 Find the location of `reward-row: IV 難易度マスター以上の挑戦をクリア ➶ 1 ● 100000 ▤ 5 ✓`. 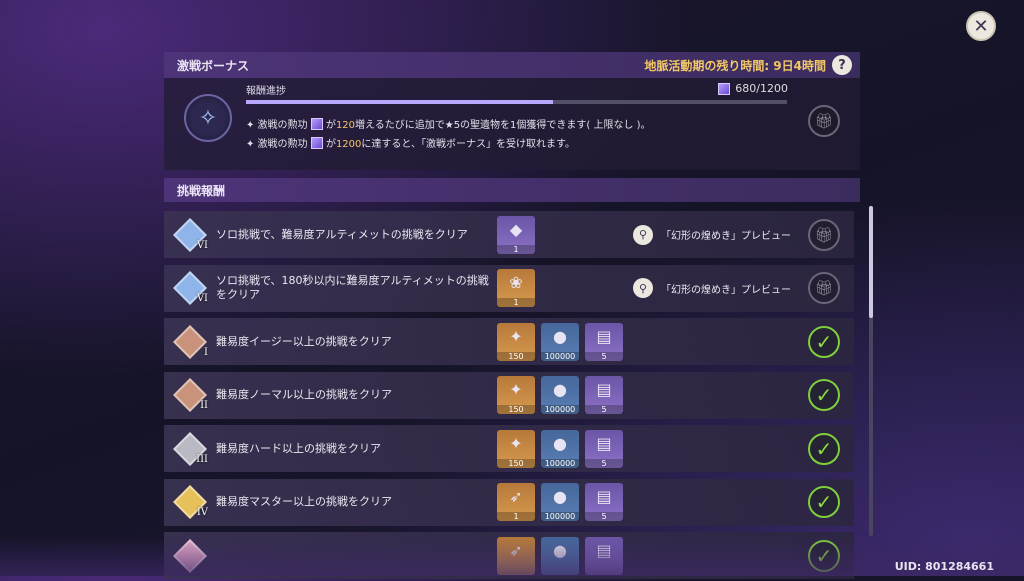

reward-row: IV 難易度マスター以上の挑戦をクリア ➶ 1 ● 100000 ▤ 5 ✓ is located at coordinates (509, 502).